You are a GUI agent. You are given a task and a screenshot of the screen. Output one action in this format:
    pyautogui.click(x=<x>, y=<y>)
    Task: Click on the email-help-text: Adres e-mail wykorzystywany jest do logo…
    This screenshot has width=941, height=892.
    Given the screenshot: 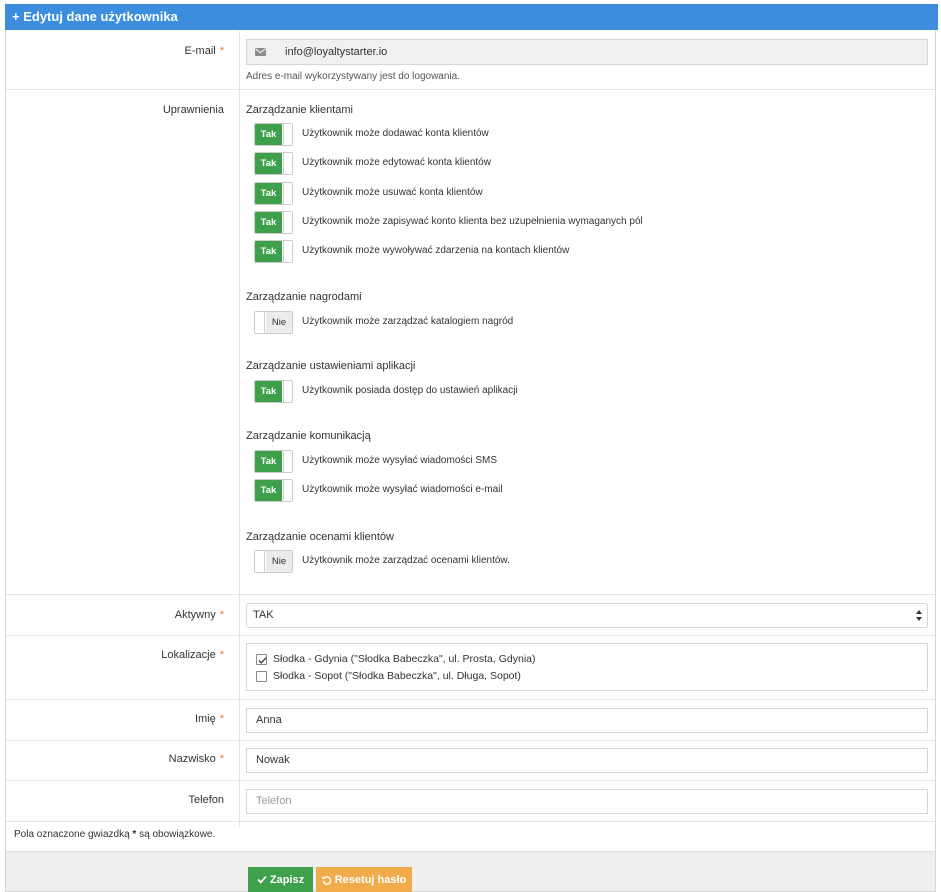 What is the action you would take?
    pyautogui.click(x=353, y=76)
    